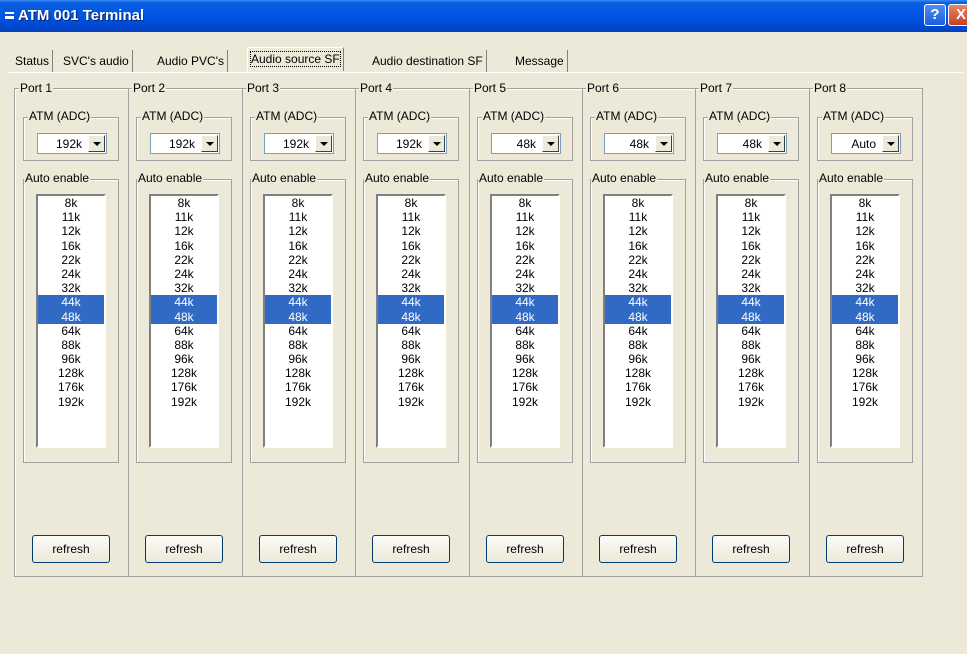 Image resolution: width=967 pixels, height=654 pixels. What do you see at coordinates (428, 61) in the screenshot?
I see `tab-audio-destination-sf: Audio destination SF` at bounding box center [428, 61].